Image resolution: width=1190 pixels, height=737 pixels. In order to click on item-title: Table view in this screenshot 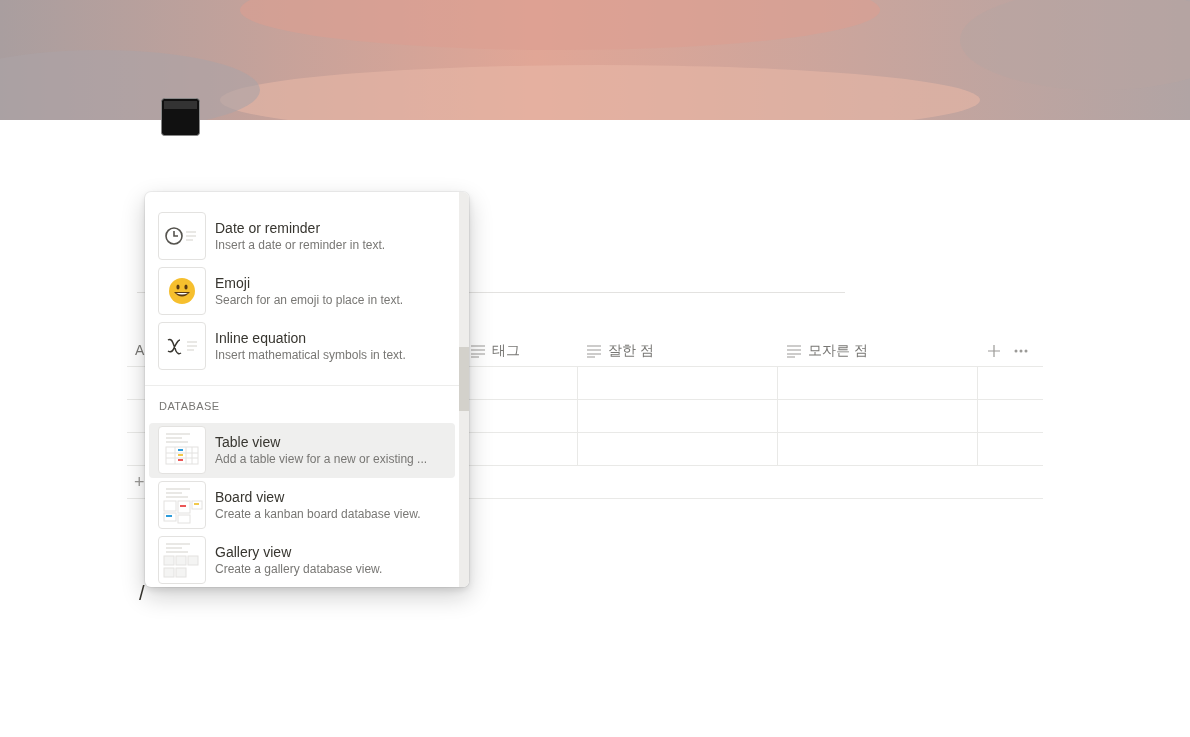, I will do `click(248, 442)`.